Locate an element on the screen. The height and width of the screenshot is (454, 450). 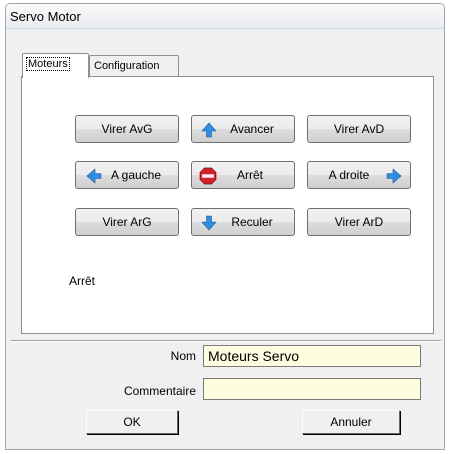
tab-configuration-label: Configuration is located at coordinates (127, 66).